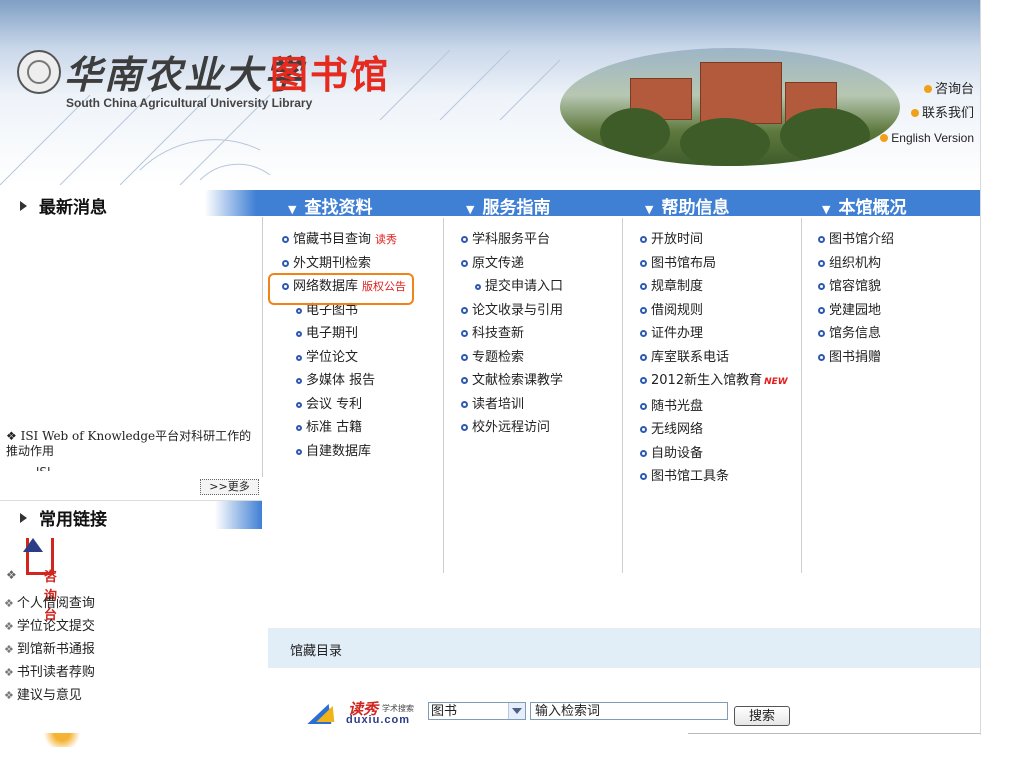 The width and height of the screenshot is (1024, 768). I want to click on menu-item-card: 证件办理, so click(714, 334).